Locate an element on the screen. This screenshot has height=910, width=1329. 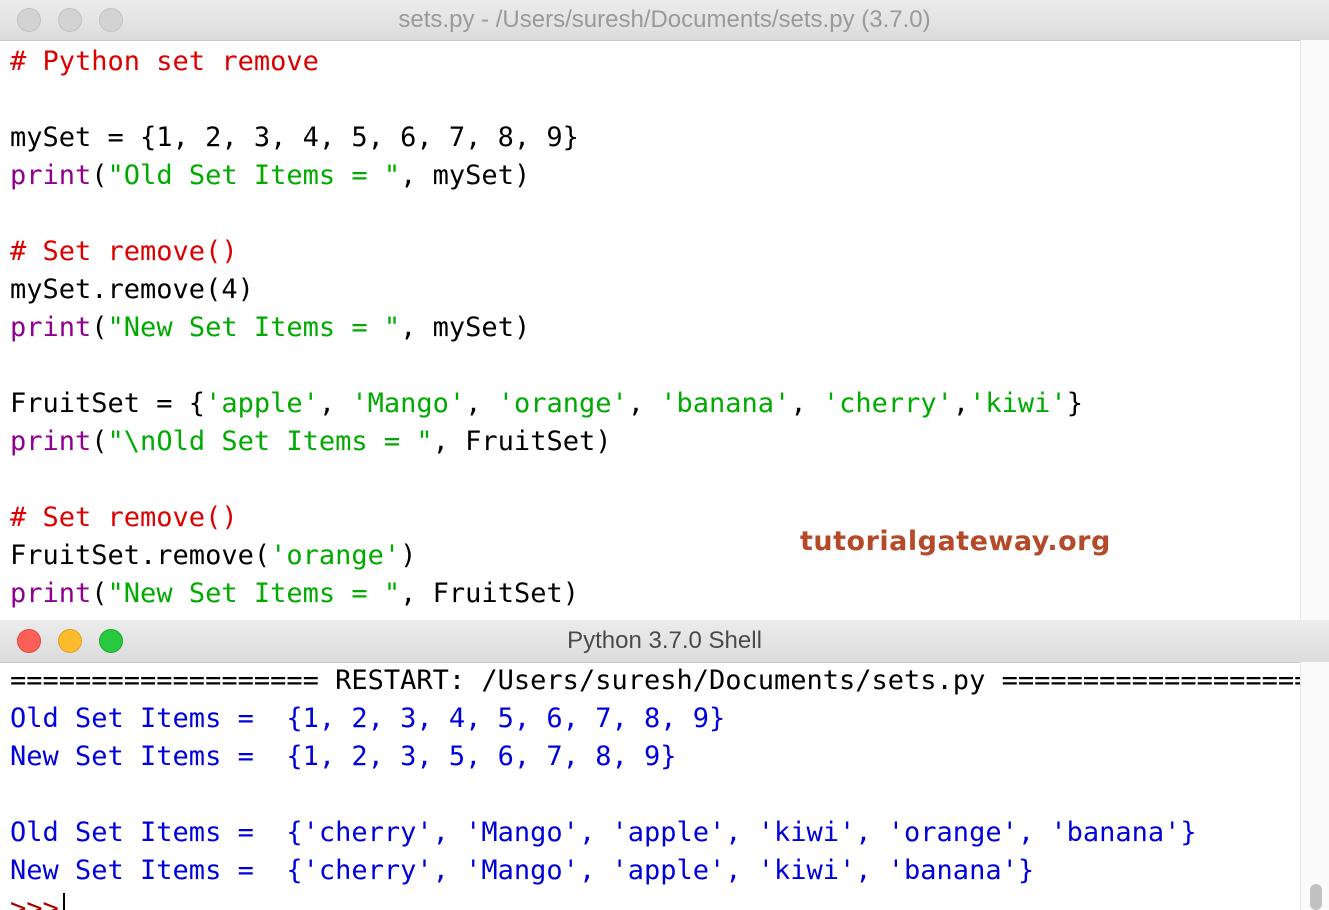
code-token: ) is located at coordinates (408, 555).